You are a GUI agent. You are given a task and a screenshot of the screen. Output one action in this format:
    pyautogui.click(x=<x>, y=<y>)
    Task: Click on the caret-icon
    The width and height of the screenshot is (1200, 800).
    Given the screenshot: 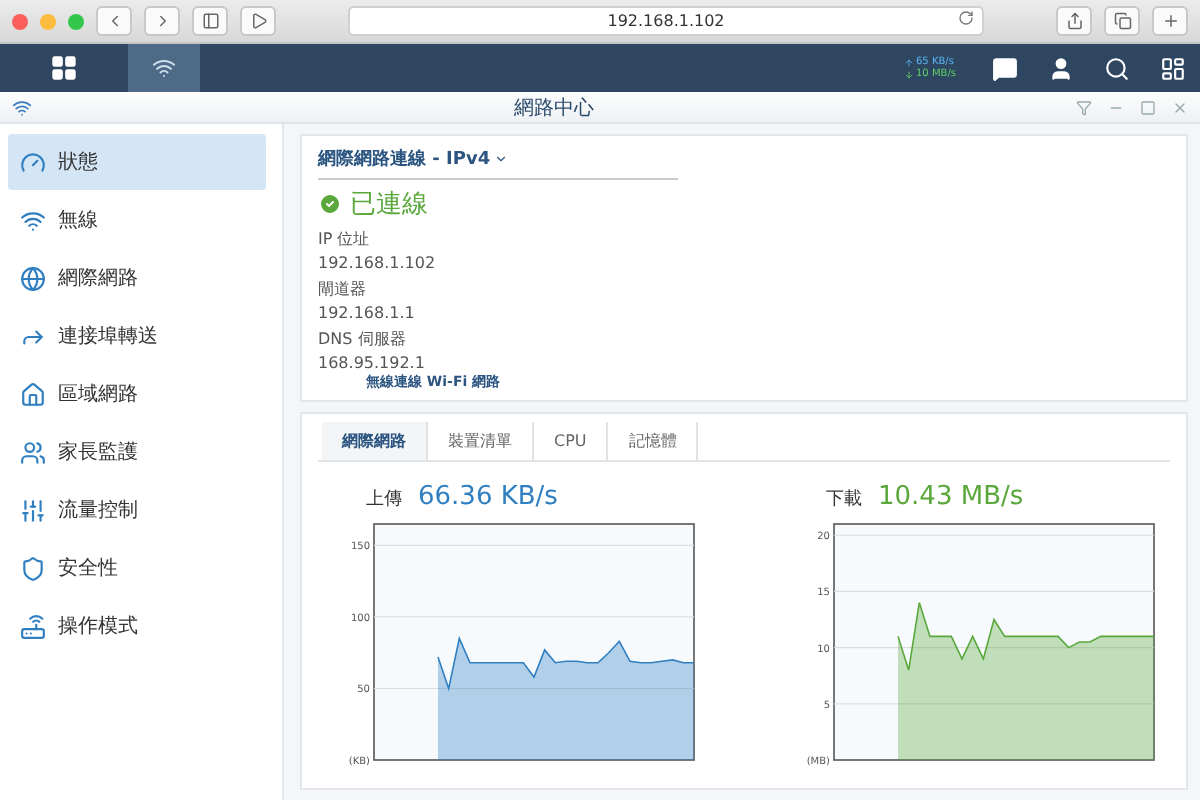 What is the action you would take?
    pyautogui.click(x=501, y=159)
    